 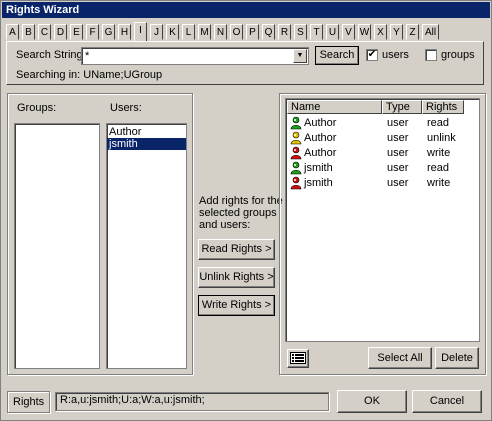 What do you see at coordinates (268, 32) in the screenshot?
I see `letter-tab-q: Q` at bounding box center [268, 32].